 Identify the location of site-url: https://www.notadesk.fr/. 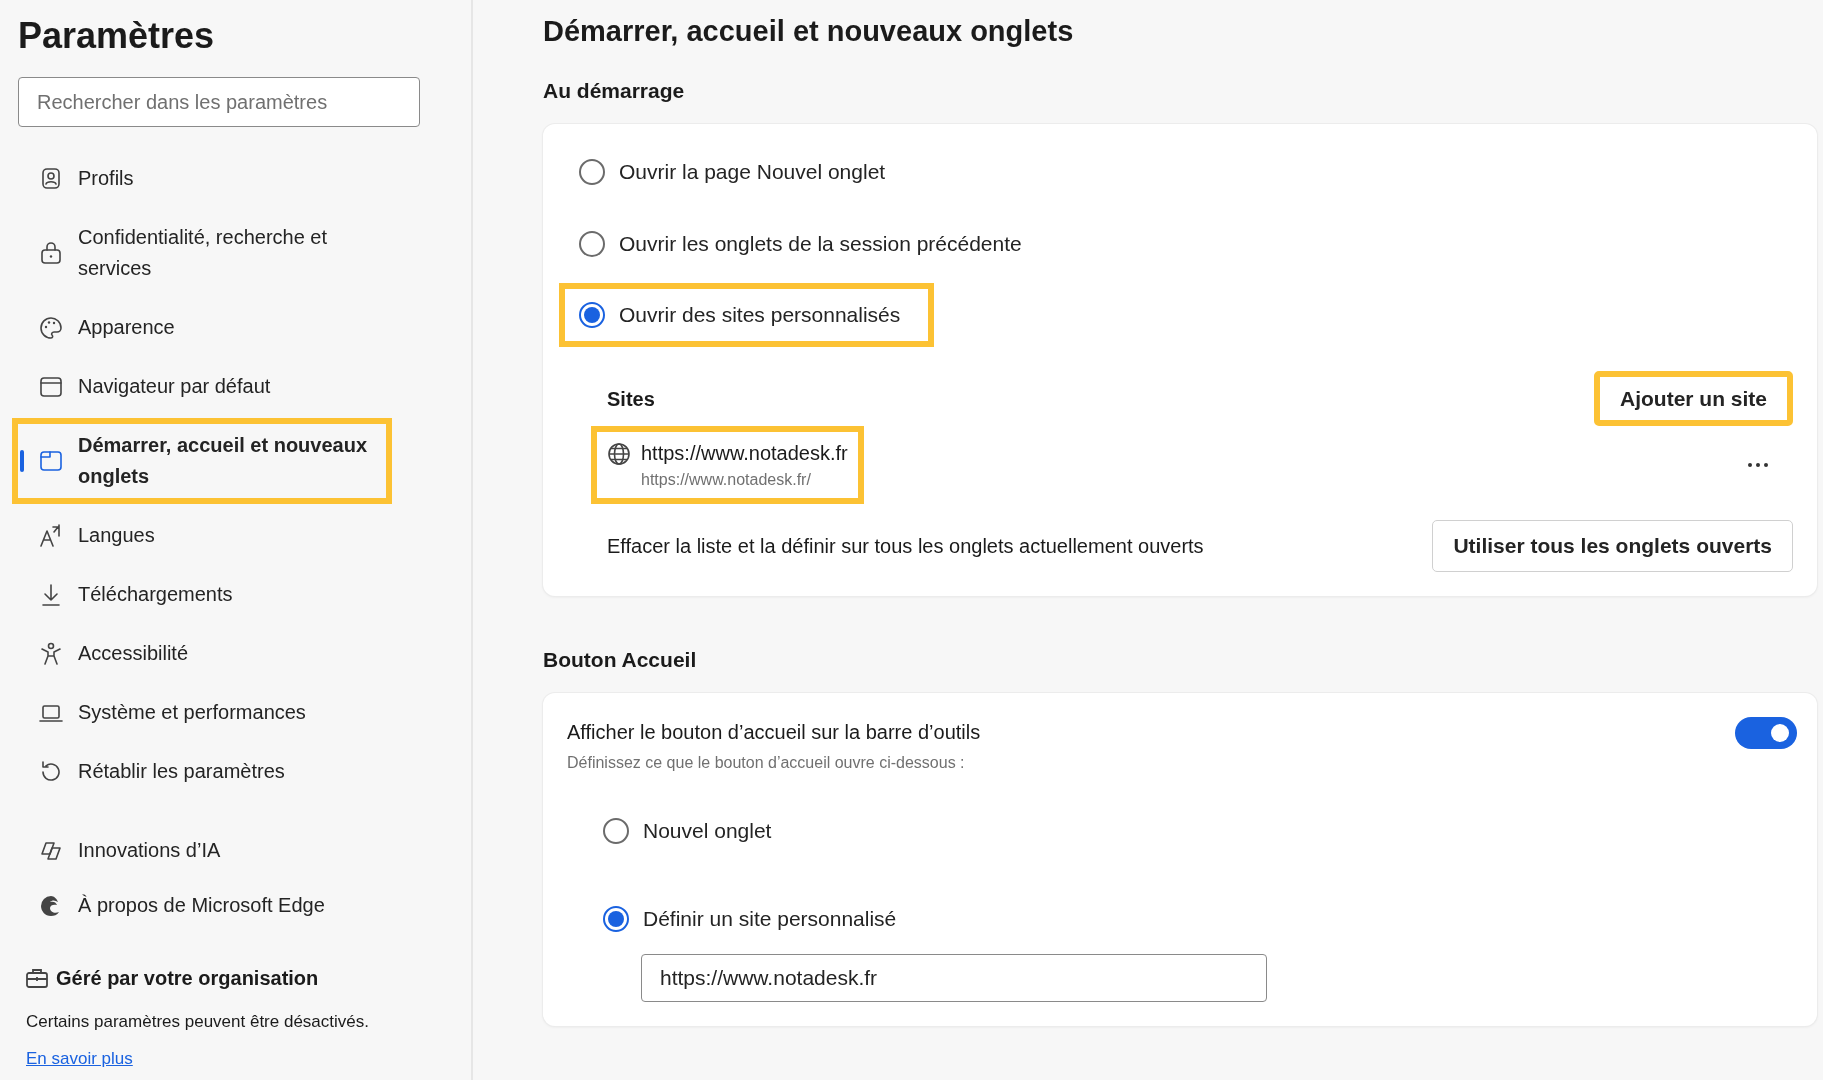
(726, 480).